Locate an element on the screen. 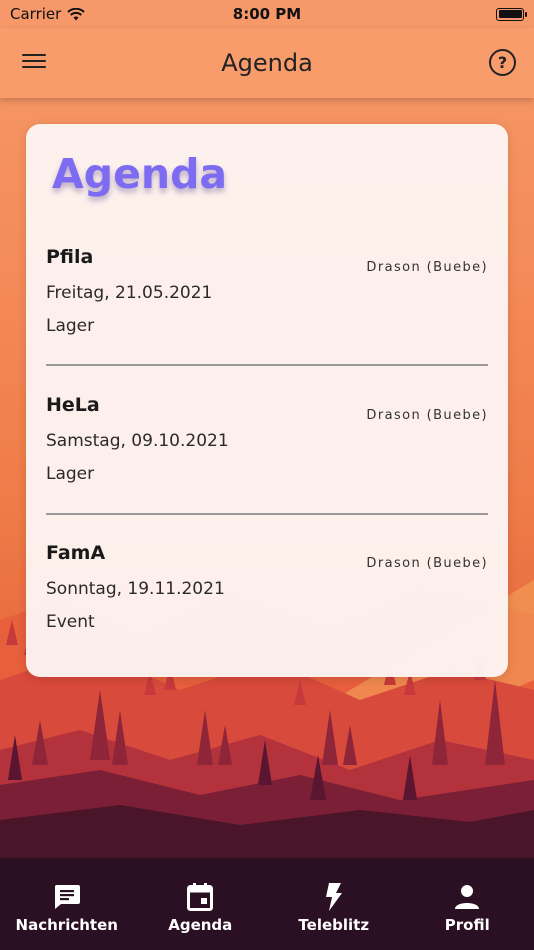 Image resolution: width=534 pixels, height=950 pixels. tab-bar: Nachrichten Agenda Teleblitz Profil is located at coordinates (267, 904).